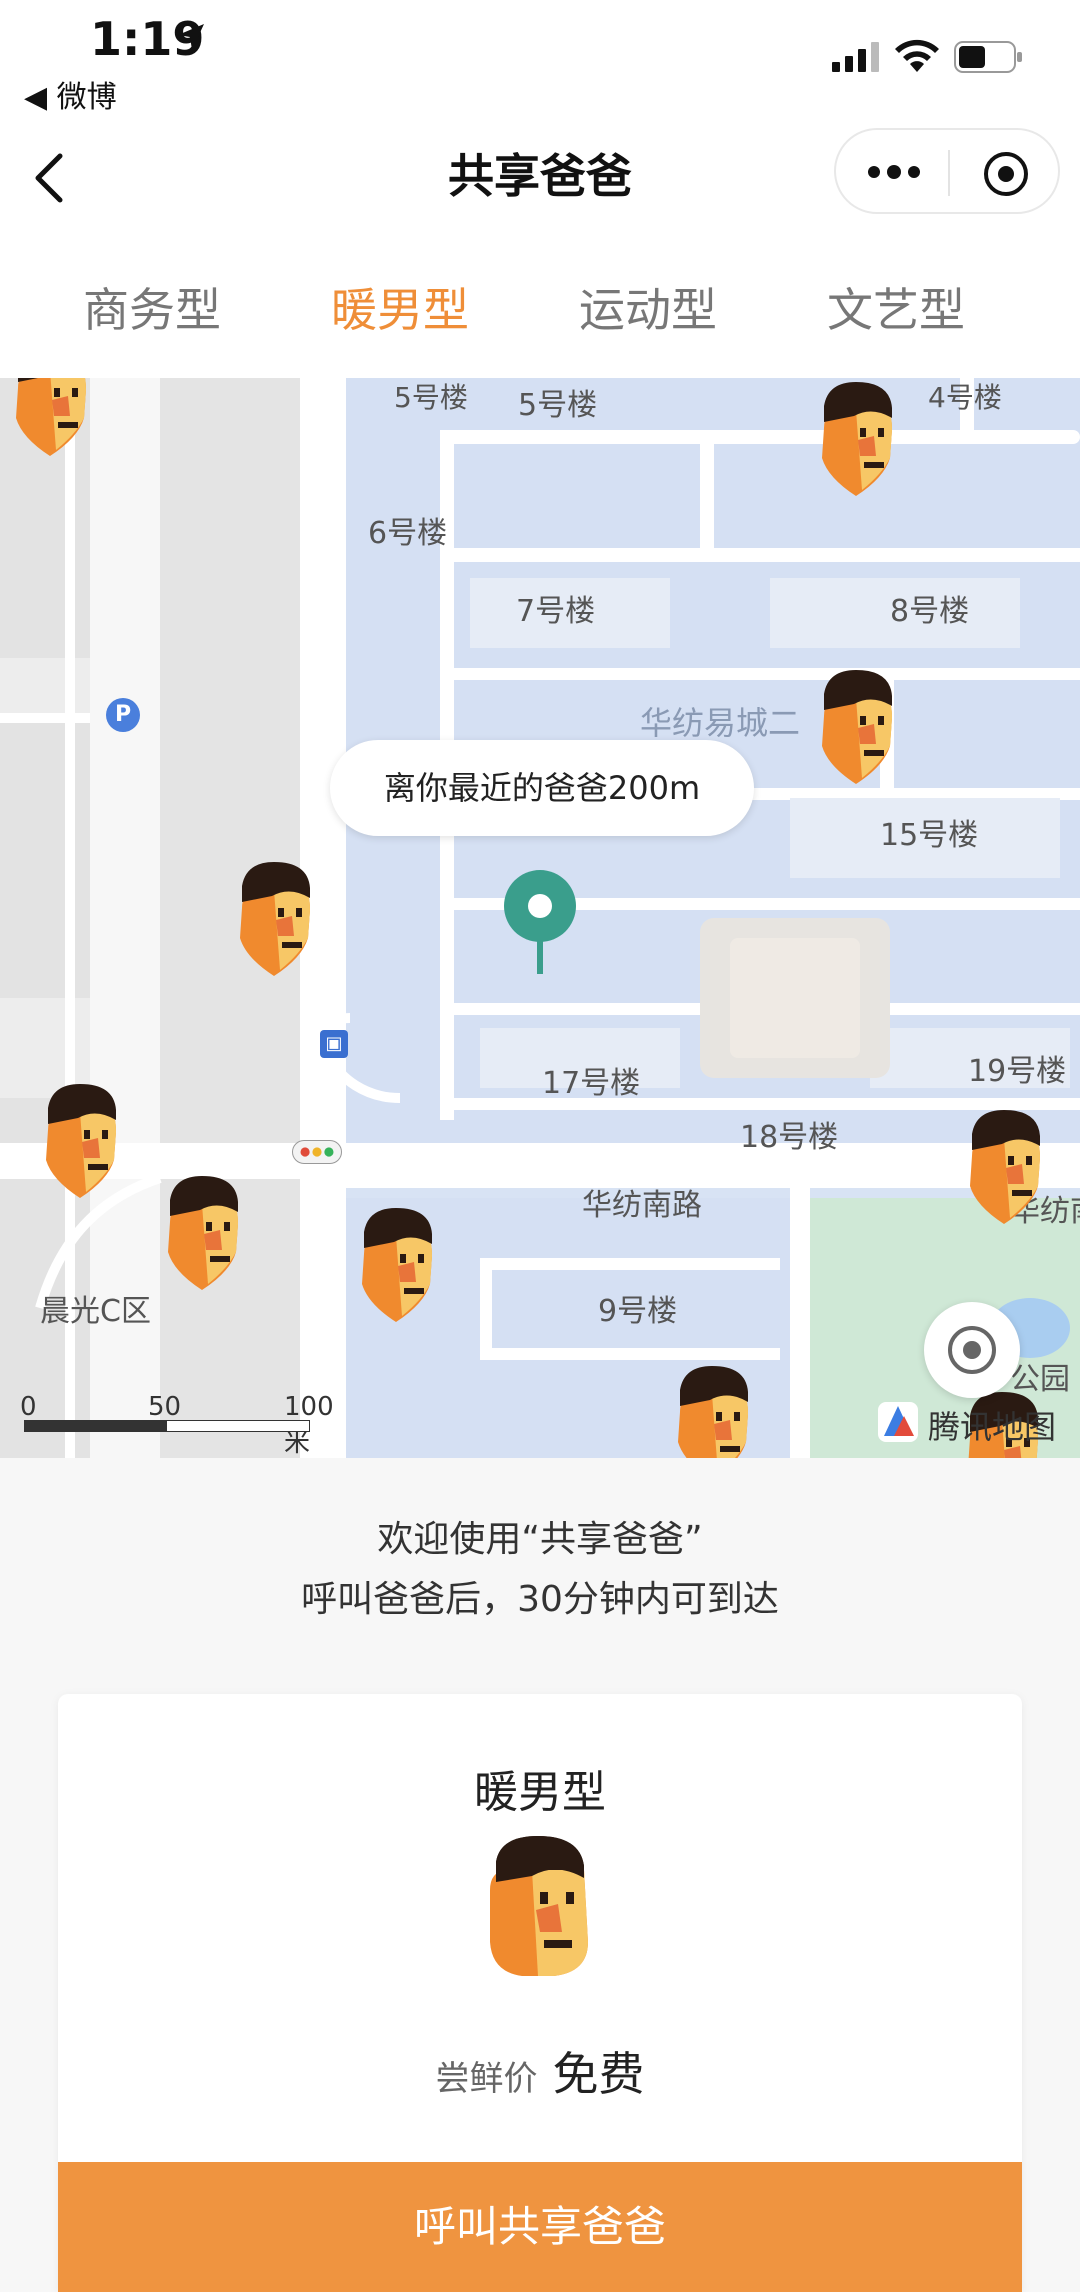  Describe the element at coordinates (486, 2079) in the screenshot. I see `price-label: 尝鲜价` at that location.